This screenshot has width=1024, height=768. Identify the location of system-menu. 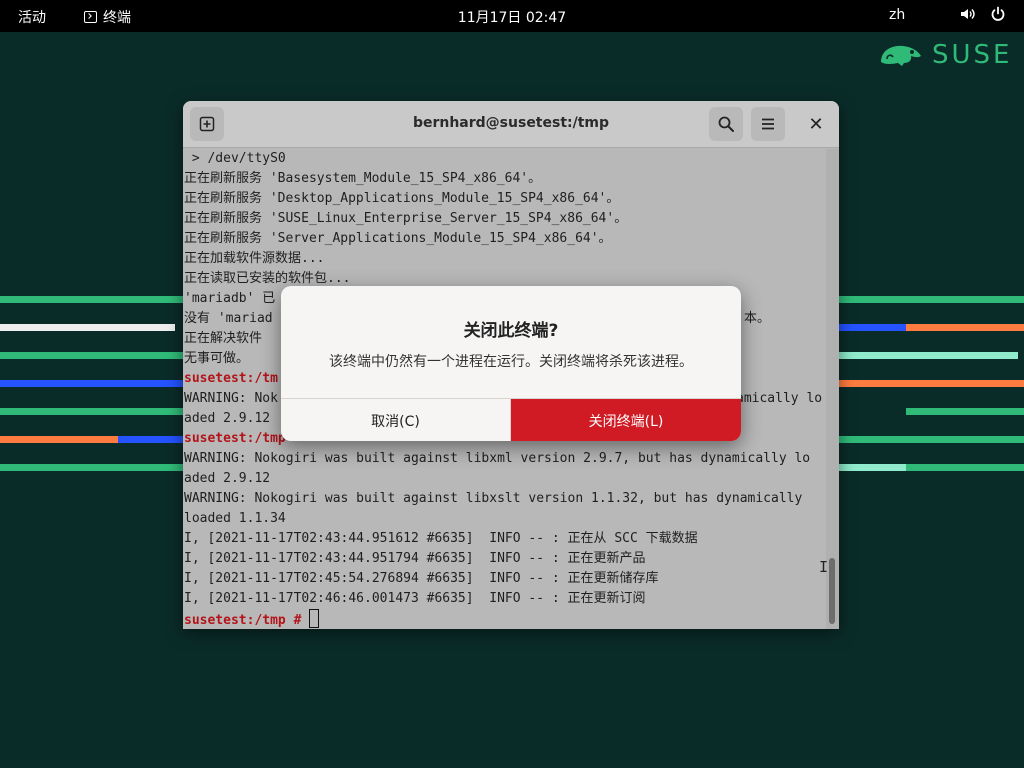
(983, 14).